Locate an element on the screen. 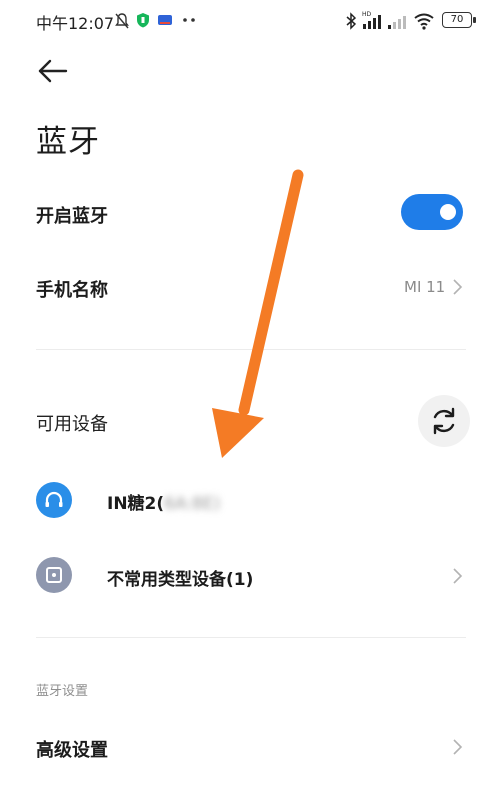  signal-hd-icon: HD is located at coordinates (371, 20).